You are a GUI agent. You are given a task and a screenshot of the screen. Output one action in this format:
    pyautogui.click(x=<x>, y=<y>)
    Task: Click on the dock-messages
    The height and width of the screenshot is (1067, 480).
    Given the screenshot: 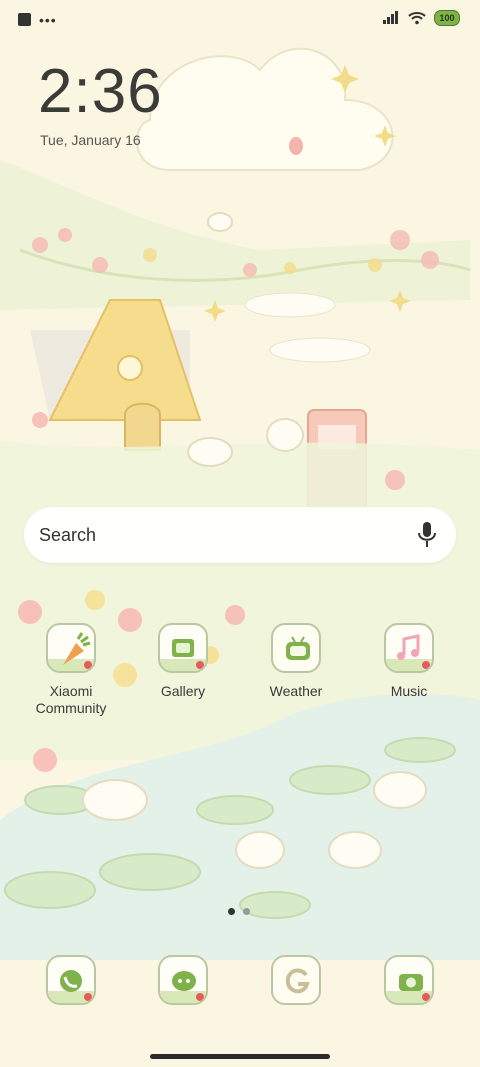 What is the action you would take?
    pyautogui.click(x=183, y=980)
    